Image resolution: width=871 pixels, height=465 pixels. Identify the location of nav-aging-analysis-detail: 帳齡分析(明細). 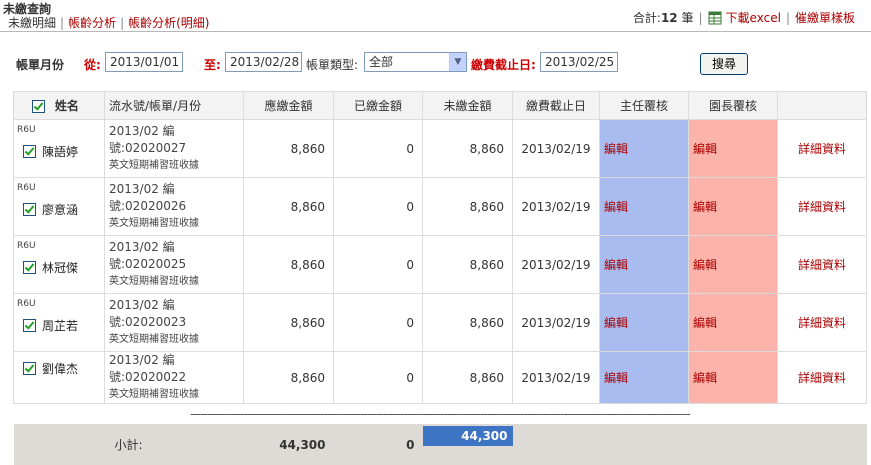
(168, 23).